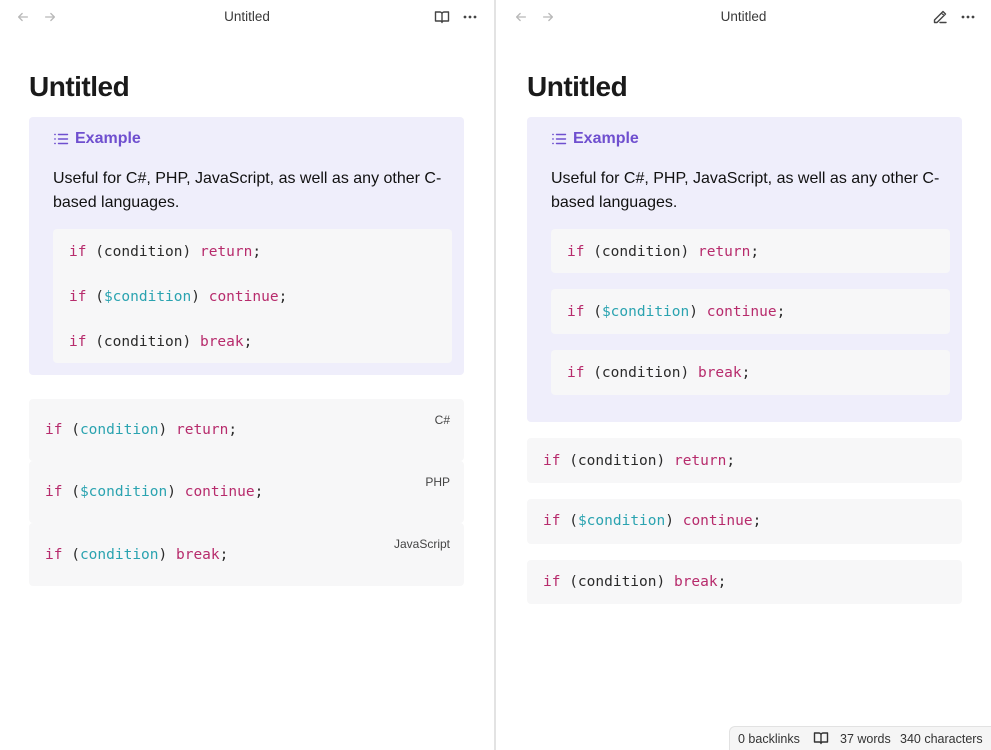 The height and width of the screenshot is (750, 991). I want to click on left-pane-header: Untitled, so click(247, 17).